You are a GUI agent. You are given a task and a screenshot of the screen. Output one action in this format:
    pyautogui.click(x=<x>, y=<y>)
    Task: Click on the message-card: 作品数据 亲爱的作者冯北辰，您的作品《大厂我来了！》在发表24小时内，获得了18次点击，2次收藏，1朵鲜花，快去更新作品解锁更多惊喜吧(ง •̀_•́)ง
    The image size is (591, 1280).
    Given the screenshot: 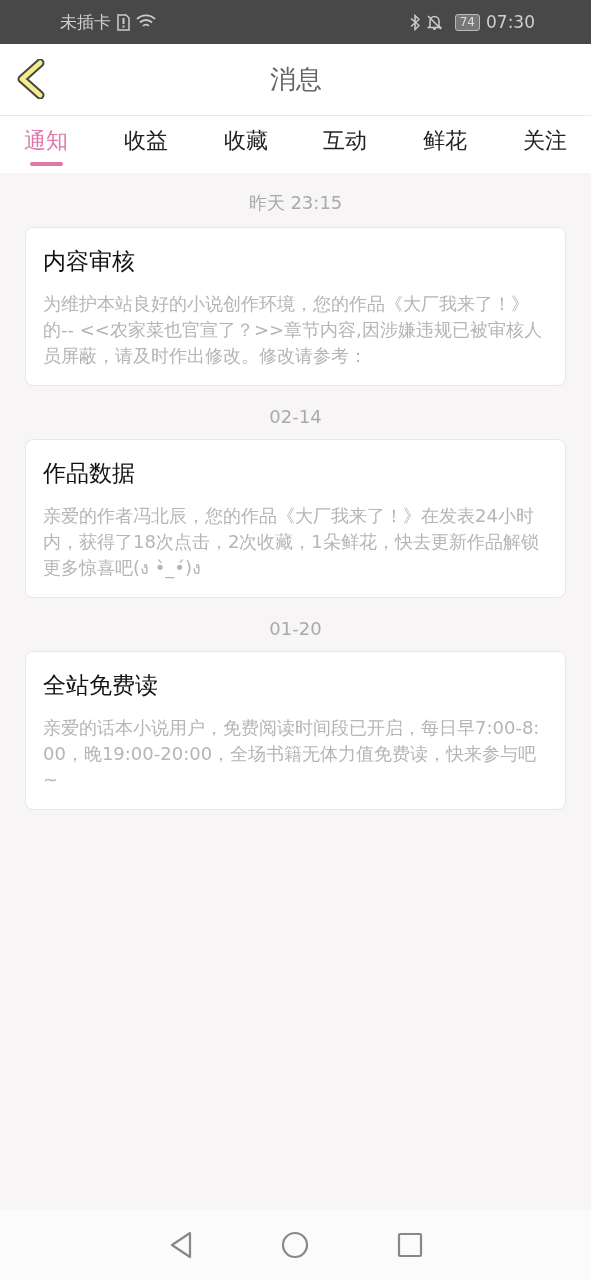 What is the action you would take?
    pyautogui.click(x=295, y=518)
    